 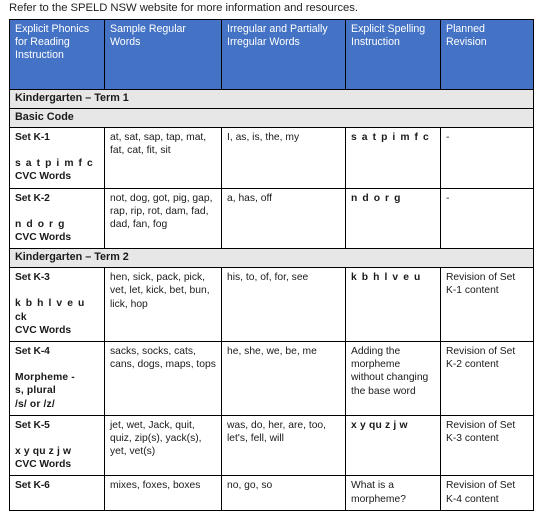 I want to click on section-term-band: Kindergarten – Term 1, so click(x=271, y=99).